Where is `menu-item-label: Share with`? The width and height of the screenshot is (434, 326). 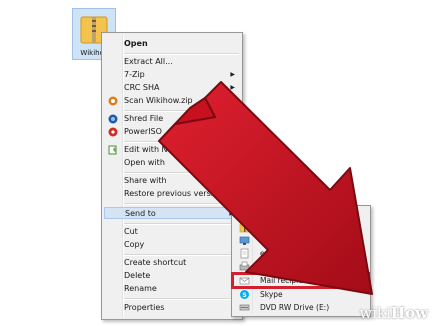
menu-item-label: Share with is located at coordinates (145, 180).